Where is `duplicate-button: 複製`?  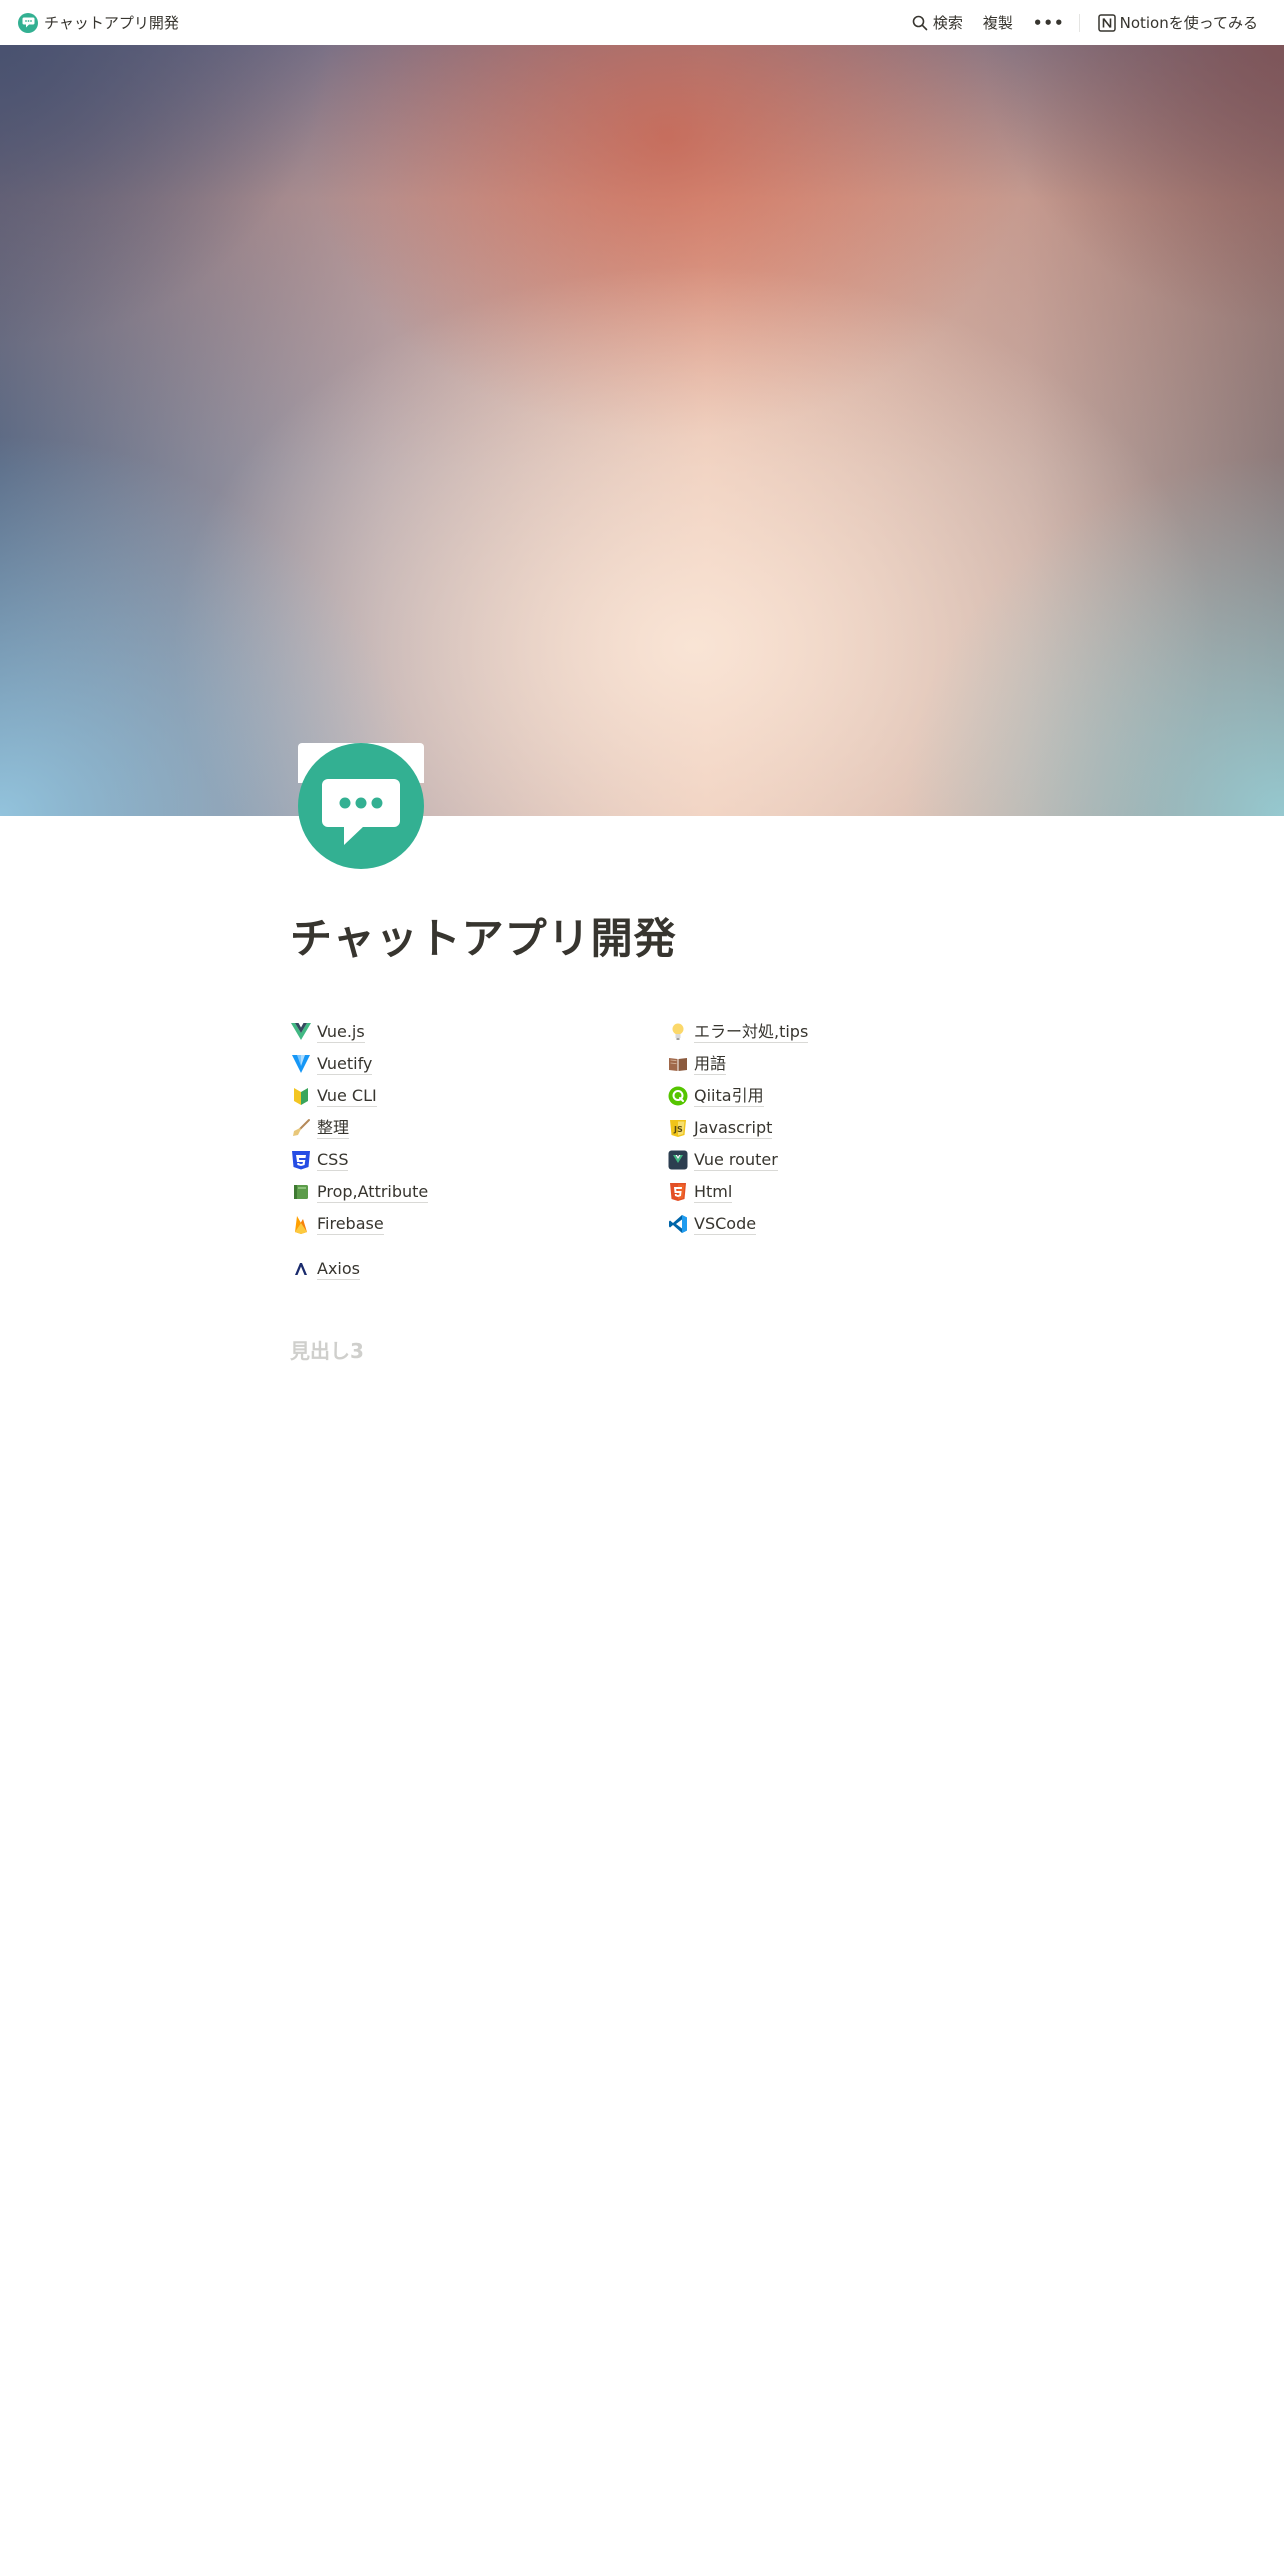 duplicate-button: 複製 is located at coordinates (998, 22).